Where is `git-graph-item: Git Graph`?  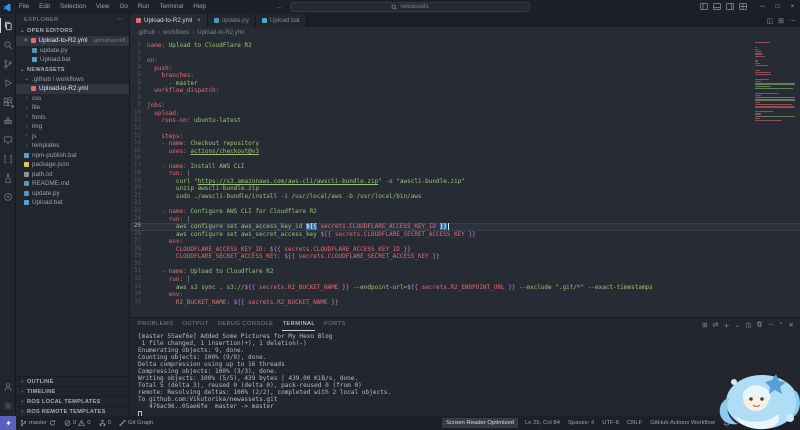 git-graph-item: Git Graph is located at coordinates (136, 423).